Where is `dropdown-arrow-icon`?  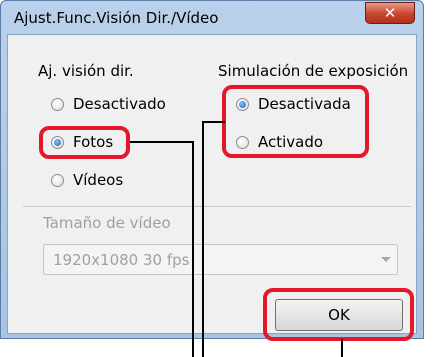
dropdown-arrow-icon is located at coordinates (386, 259).